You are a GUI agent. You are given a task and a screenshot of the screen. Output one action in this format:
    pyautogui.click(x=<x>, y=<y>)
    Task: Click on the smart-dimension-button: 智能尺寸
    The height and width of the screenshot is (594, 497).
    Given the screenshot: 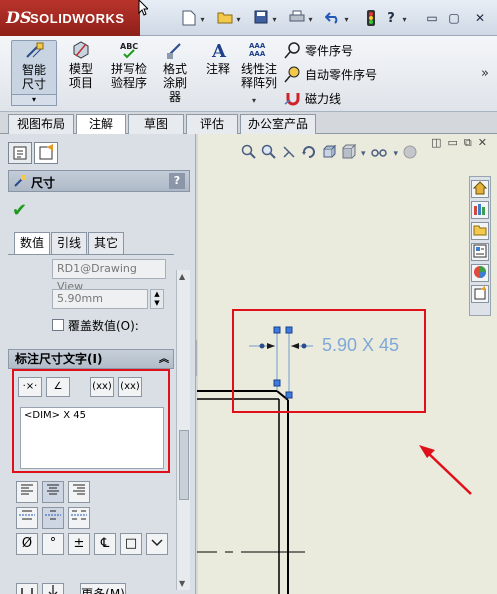 What is the action you would take?
    pyautogui.click(x=34, y=69)
    